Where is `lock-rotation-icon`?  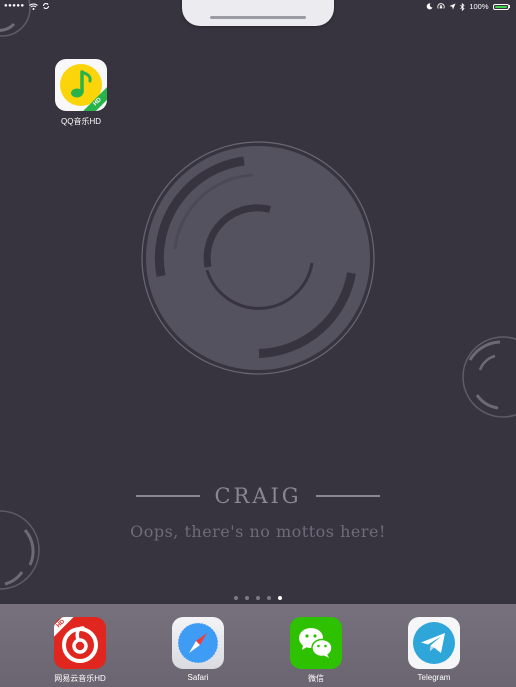 lock-rotation-icon is located at coordinates (441, 5).